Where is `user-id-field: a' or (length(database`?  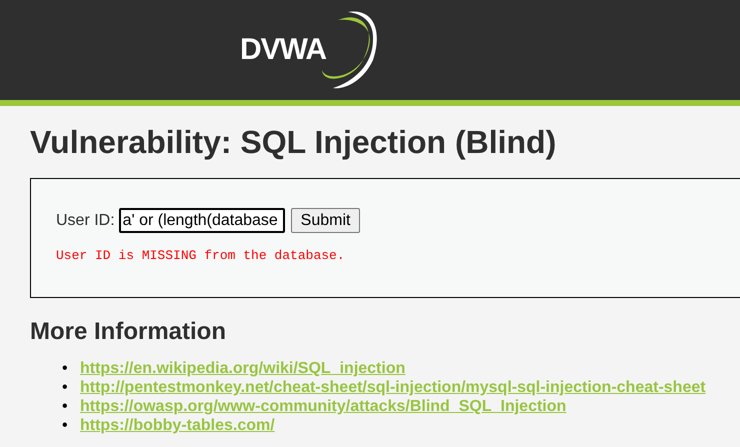 user-id-field: a' or (length(database is located at coordinates (201, 220).